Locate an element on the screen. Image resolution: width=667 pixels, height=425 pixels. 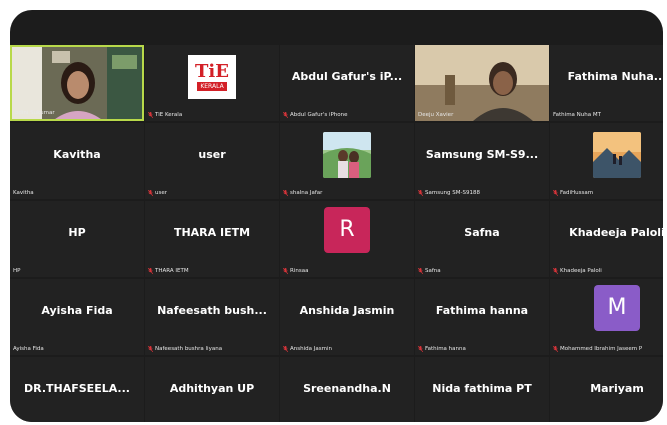
participant-tile: Khadeeja Paloli Khadeeja Paloli is located at coordinates (606, 239).